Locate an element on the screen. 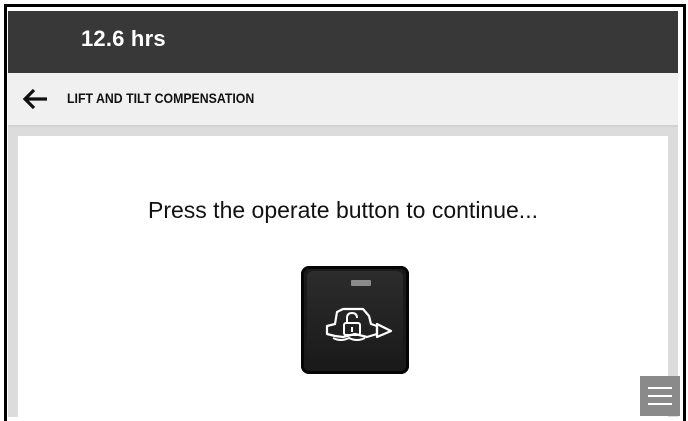 The height and width of the screenshot is (421, 688). arrow-left-icon is located at coordinates (34, 99).